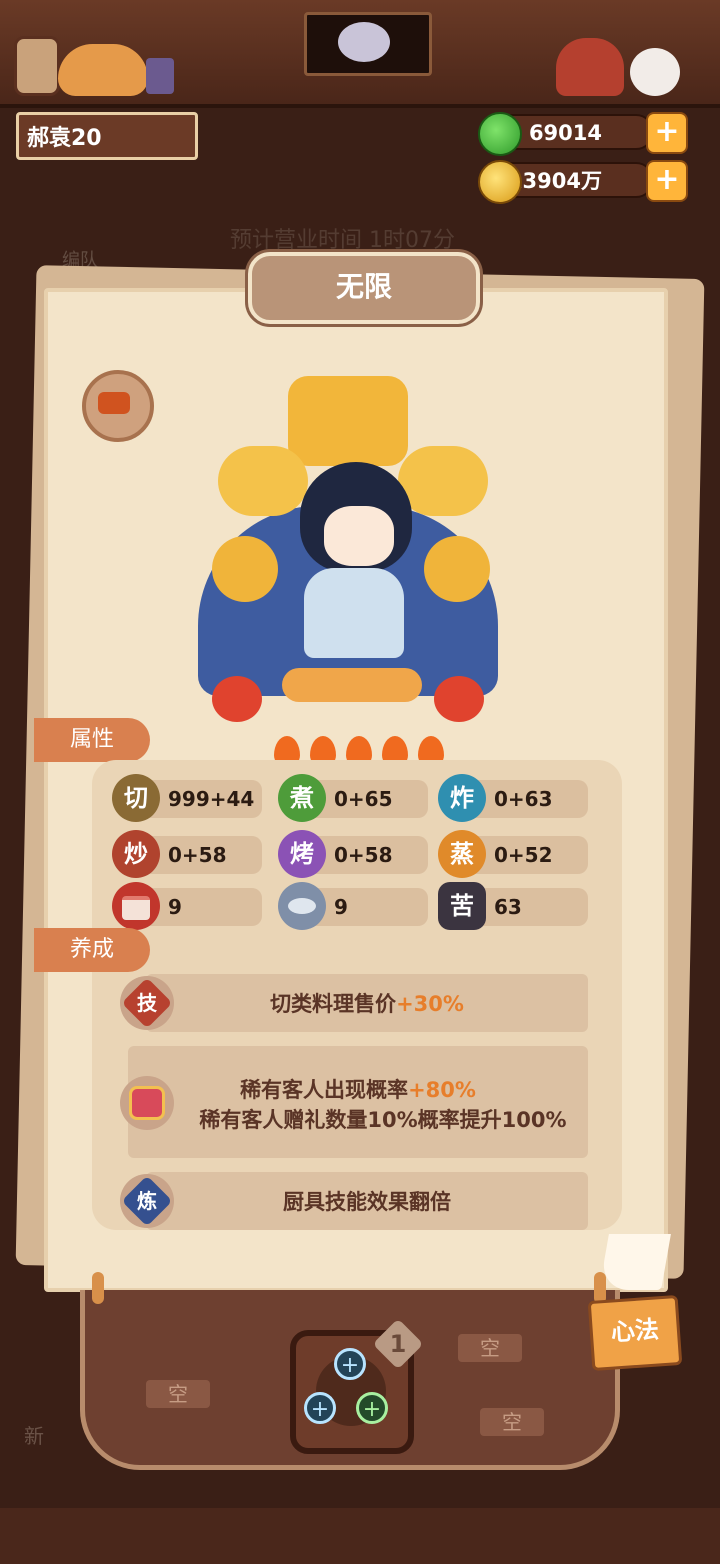  Describe the element at coordinates (34, 1436) in the screenshot. I see `new-label: 新` at that location.